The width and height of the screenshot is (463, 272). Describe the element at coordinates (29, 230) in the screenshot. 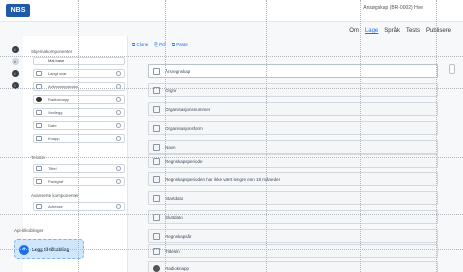

I see `api-connections-label: Api-tilkoblinger` at that location.